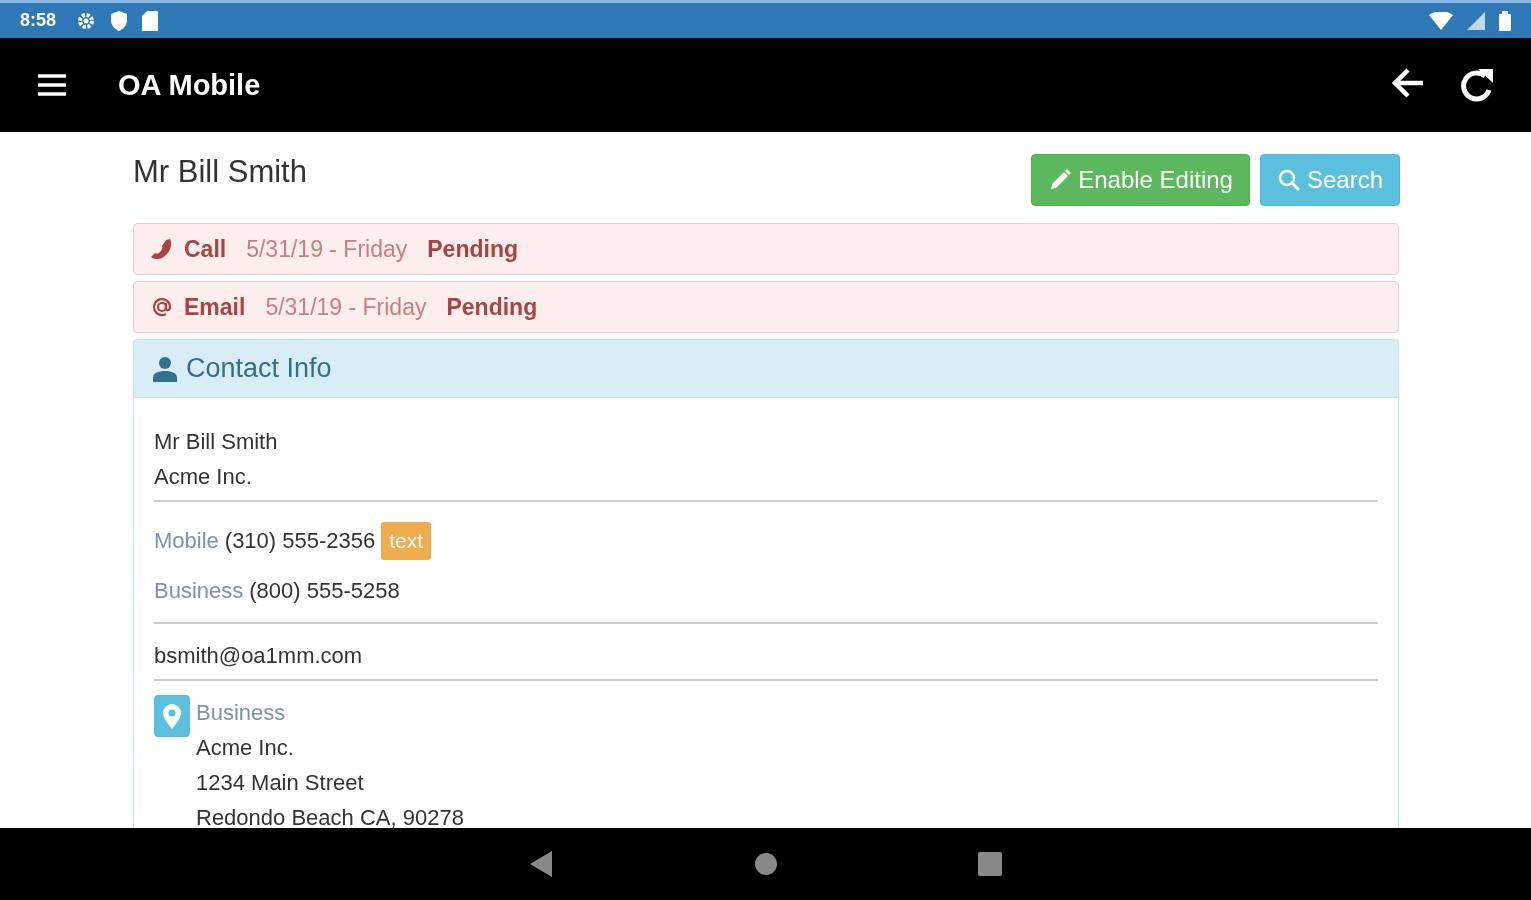 This screenshot has height=900, width=1531. I want to click on contact-name: Mr Bill Smith, so click(216, 442).